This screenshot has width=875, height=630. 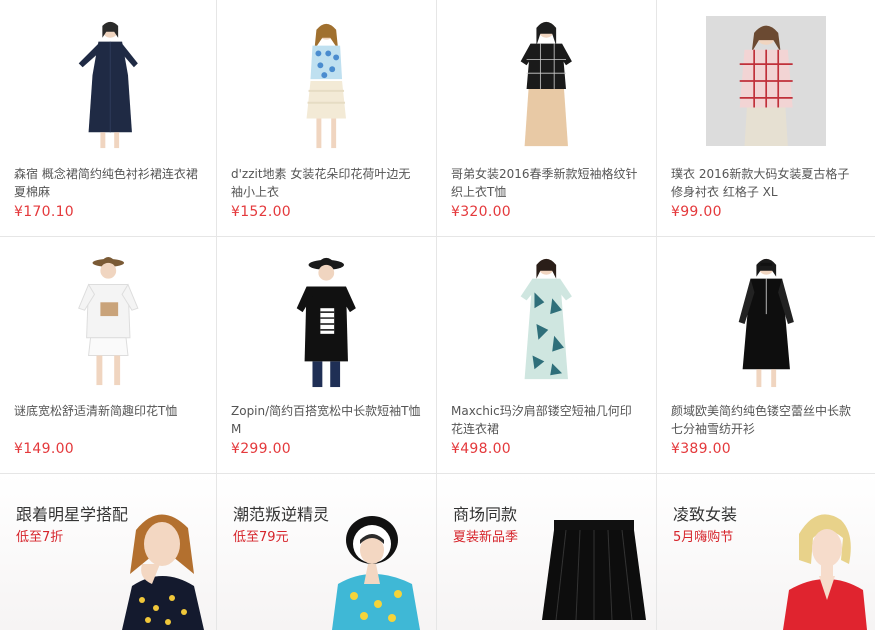 What do you see at coordinates (261, 212) in the screenshot?
I see `product-price: ¥152.00` at bounding box center [261, 212].